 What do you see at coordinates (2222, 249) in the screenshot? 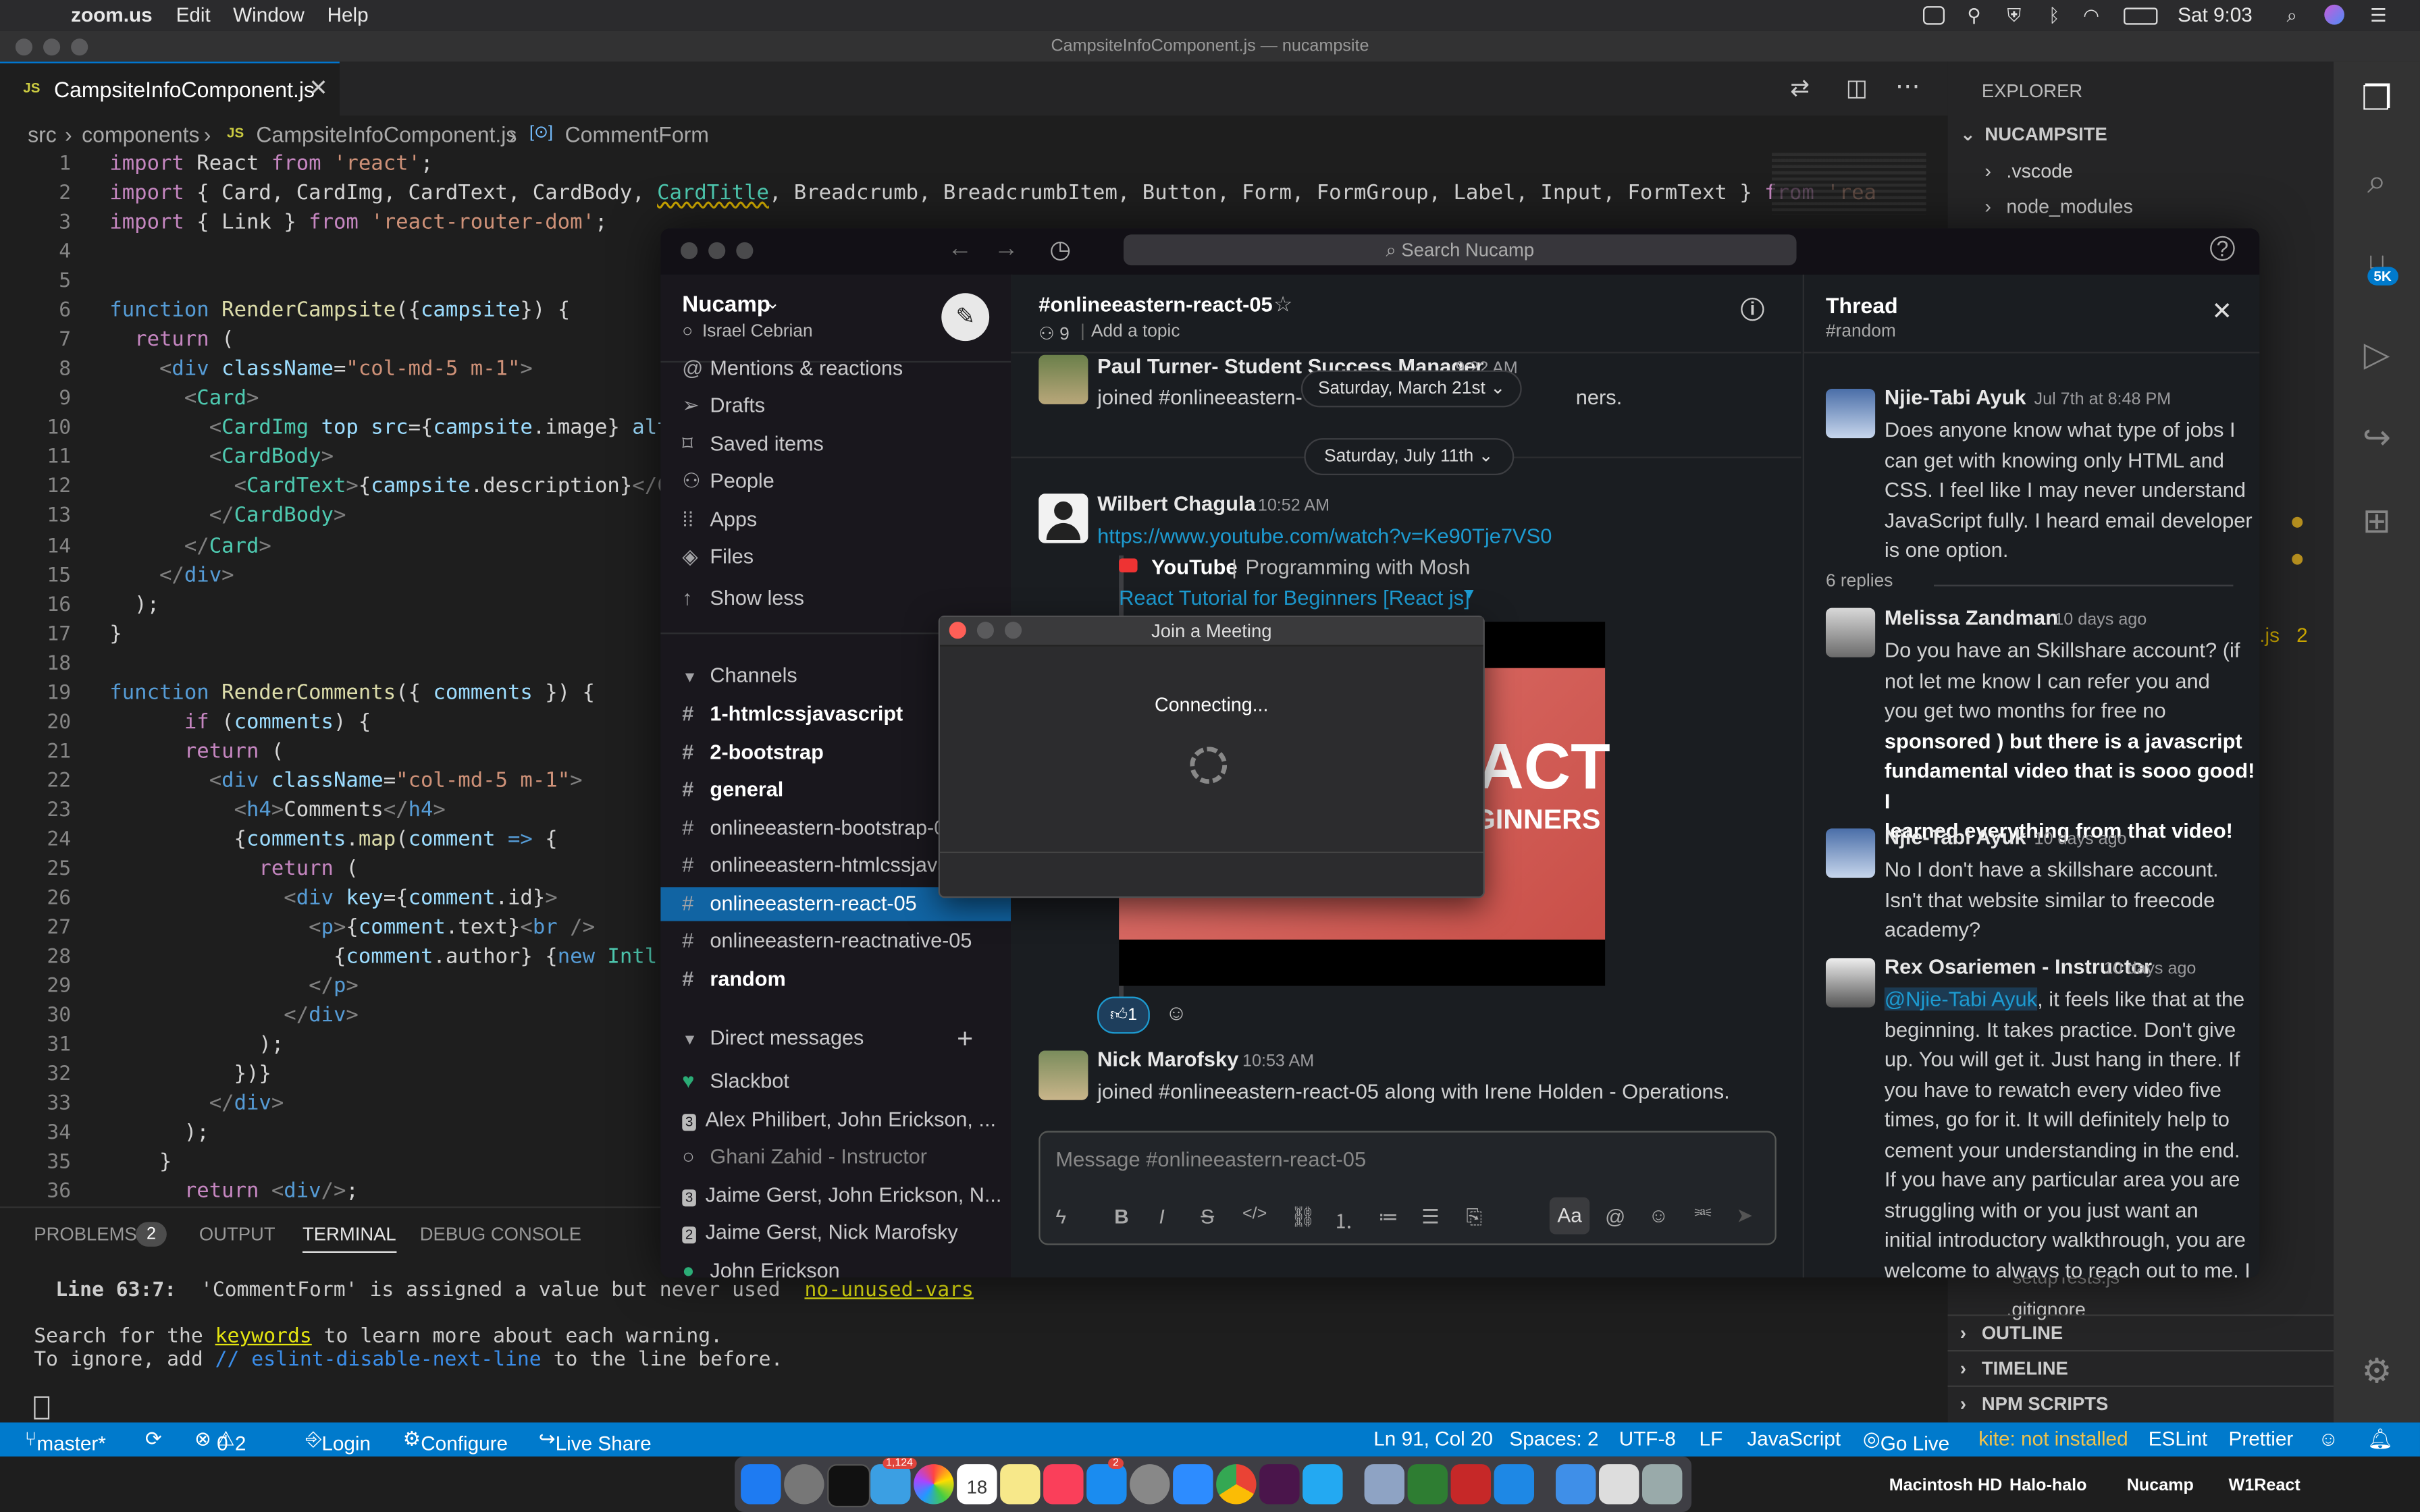
I see `help-icon: ?` at bounding box center [2222, 249].